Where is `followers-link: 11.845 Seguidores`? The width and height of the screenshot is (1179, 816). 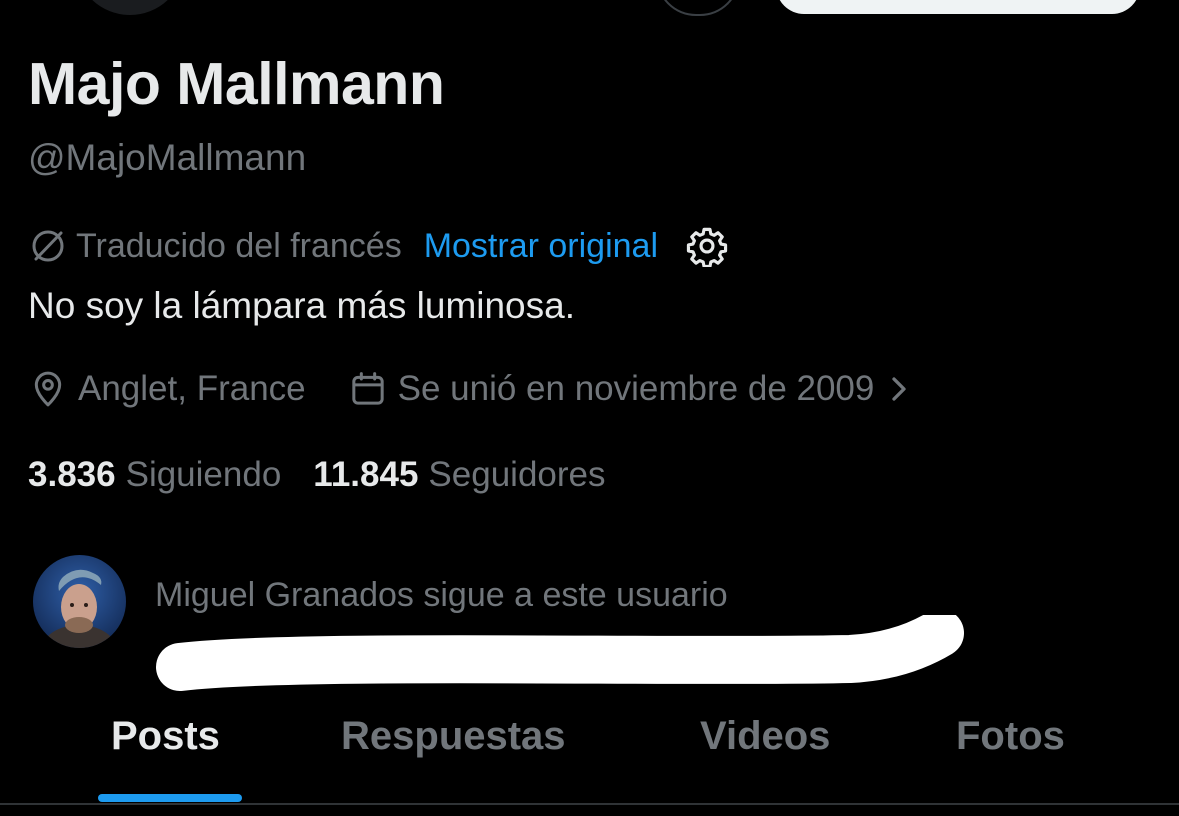
followers-link: 11.845 Seguidores is located at coordinates (459, 475).